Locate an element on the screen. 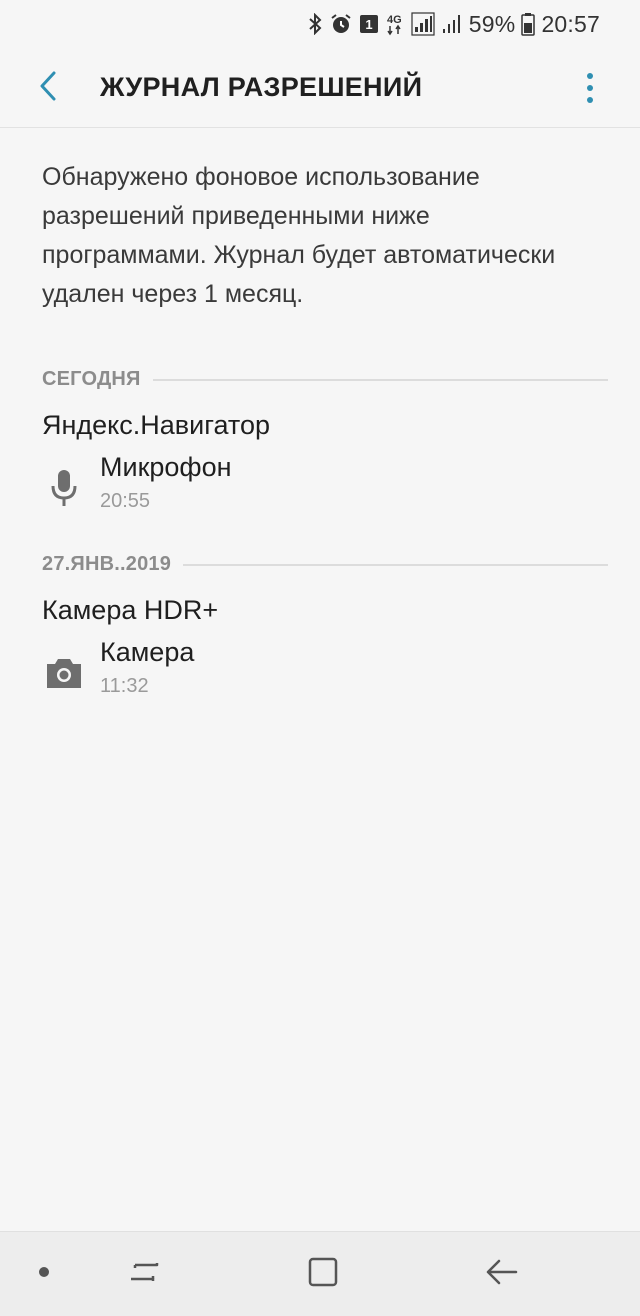 Image resolution: width=640 pixels, height=1316 pixels. section-header-date: 27.ЯНВ..2019 is located at coordinates (325, 564).